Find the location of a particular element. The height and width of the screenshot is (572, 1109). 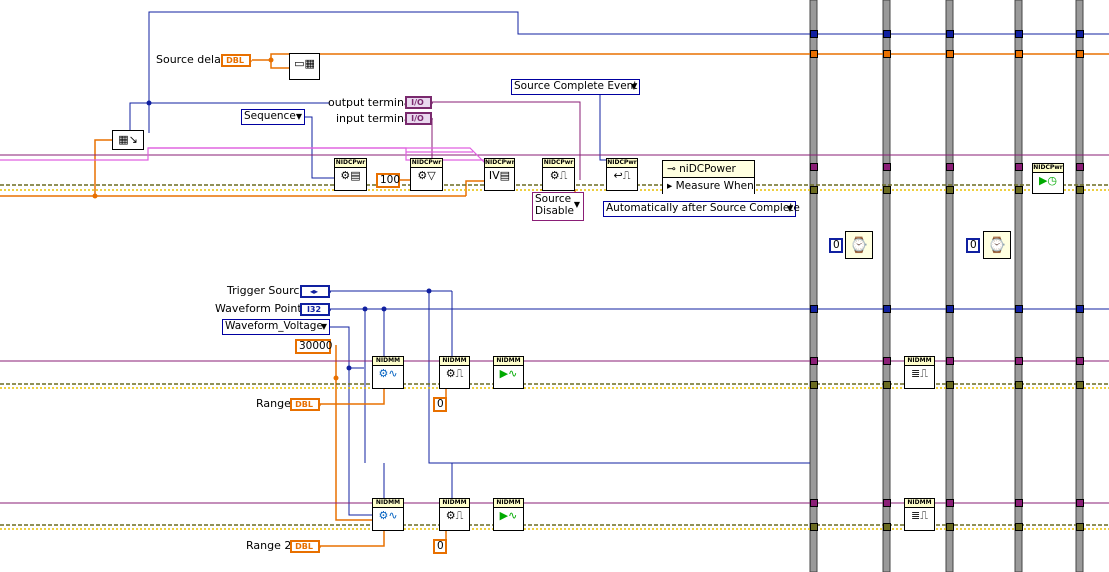

source-complete-event-ring: Source Complete Event ▼ is located at coordinates (575, 87).